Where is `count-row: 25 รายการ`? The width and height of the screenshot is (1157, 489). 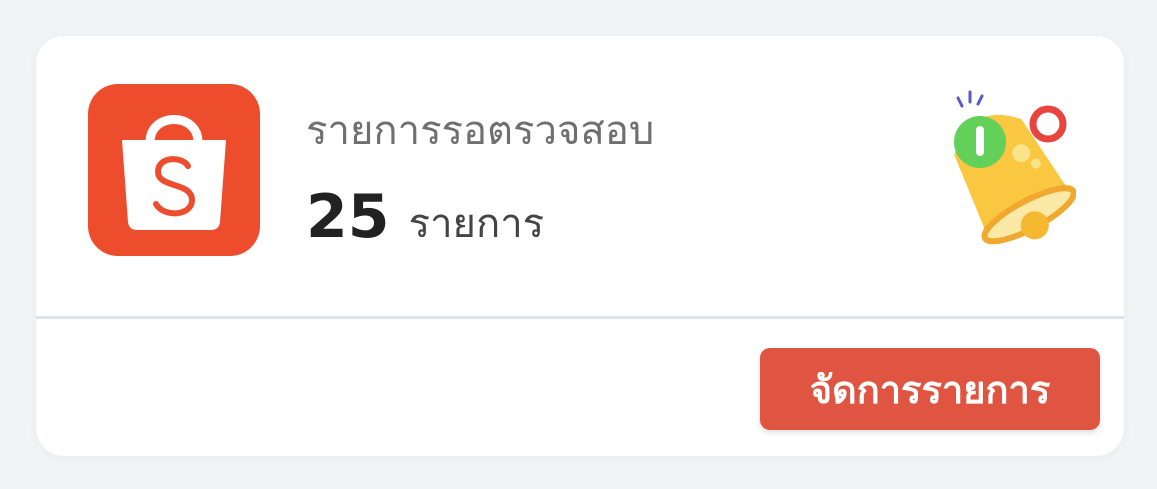 count-row: 25 รายการ is located at coordinates (425, 218).